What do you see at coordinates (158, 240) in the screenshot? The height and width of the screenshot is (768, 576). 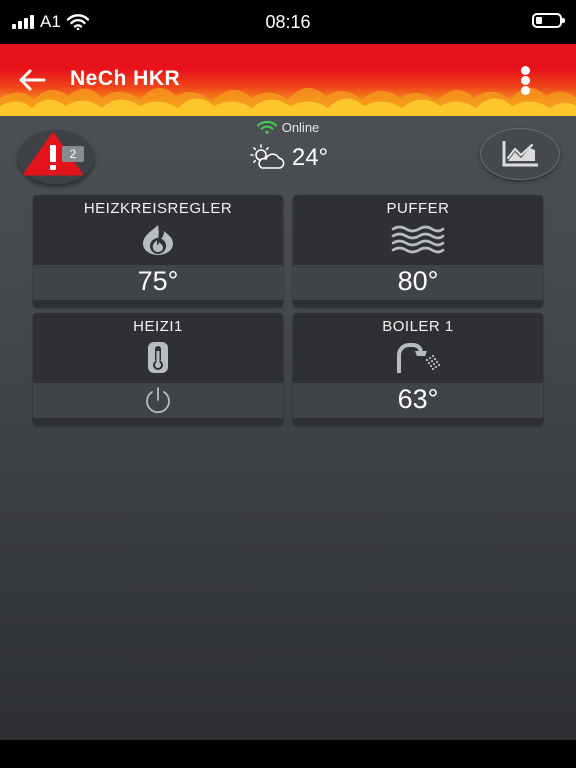 I see `flame-icon` at bounding box center [158, 240].